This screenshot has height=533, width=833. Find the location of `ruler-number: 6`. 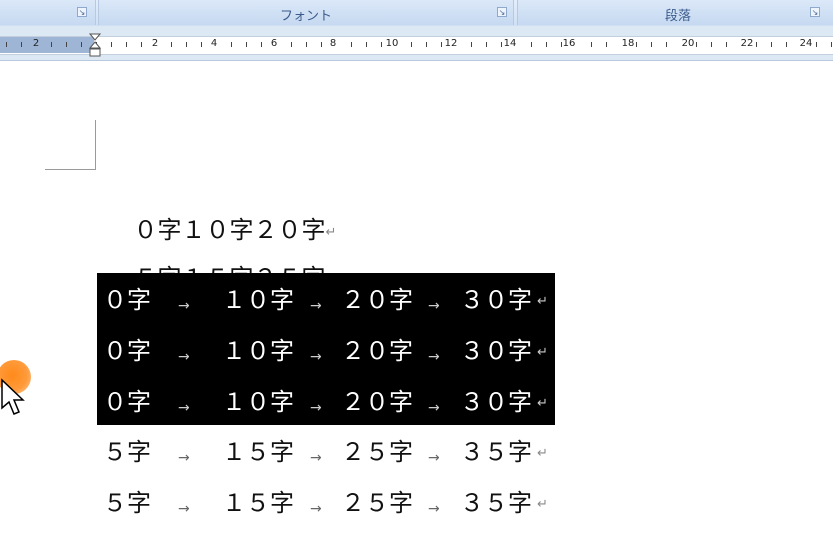

ruler-number: 6 is located at coordinates (274, 43).